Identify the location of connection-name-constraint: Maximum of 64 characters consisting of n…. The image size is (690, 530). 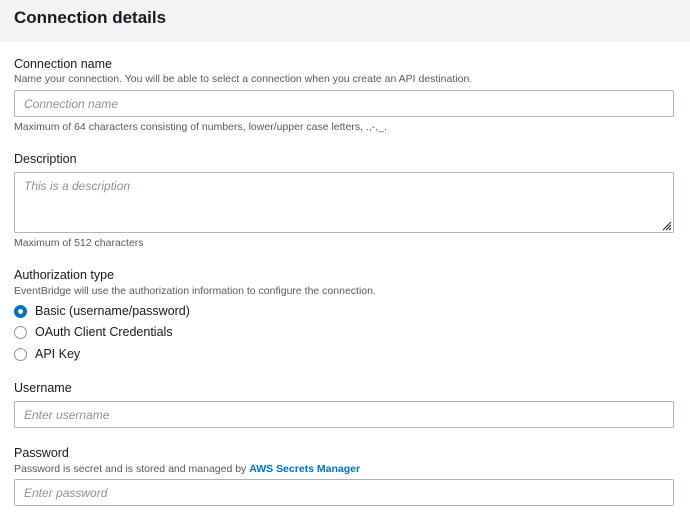
(200, 127).